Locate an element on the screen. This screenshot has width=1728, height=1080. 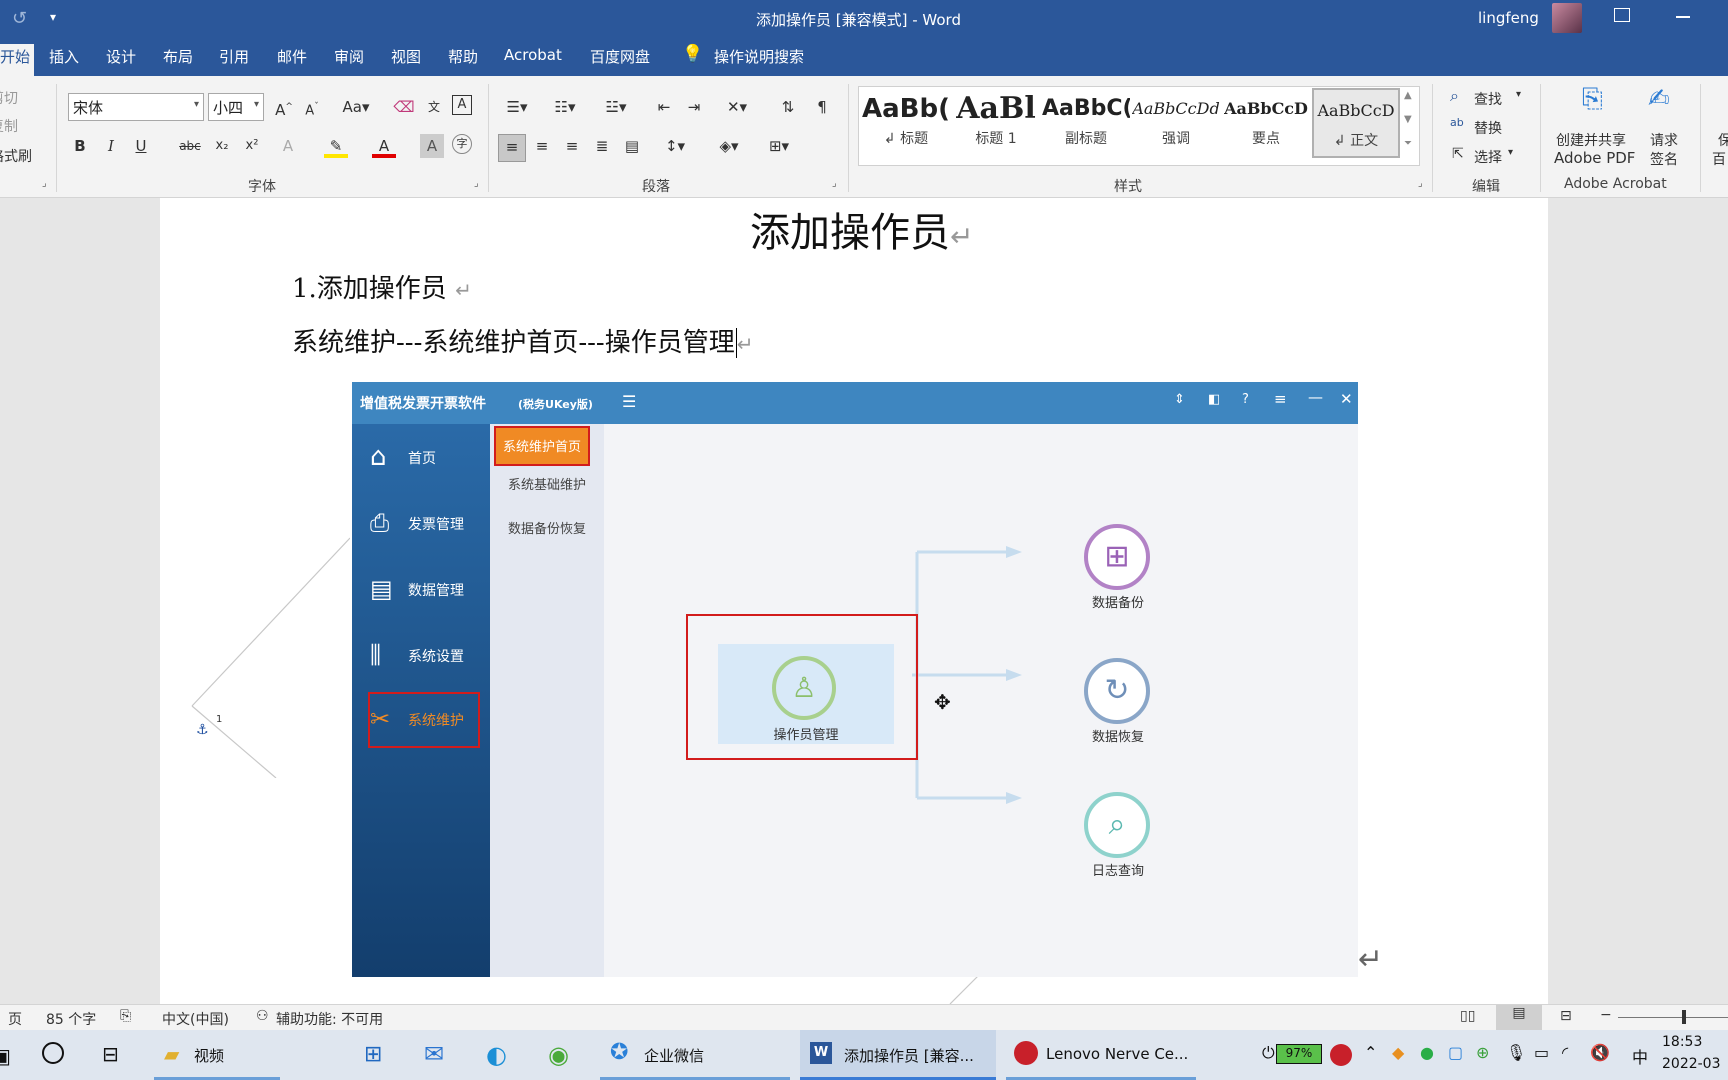
window-mode-icon: ◧ is located at coordinates (1214, 399).